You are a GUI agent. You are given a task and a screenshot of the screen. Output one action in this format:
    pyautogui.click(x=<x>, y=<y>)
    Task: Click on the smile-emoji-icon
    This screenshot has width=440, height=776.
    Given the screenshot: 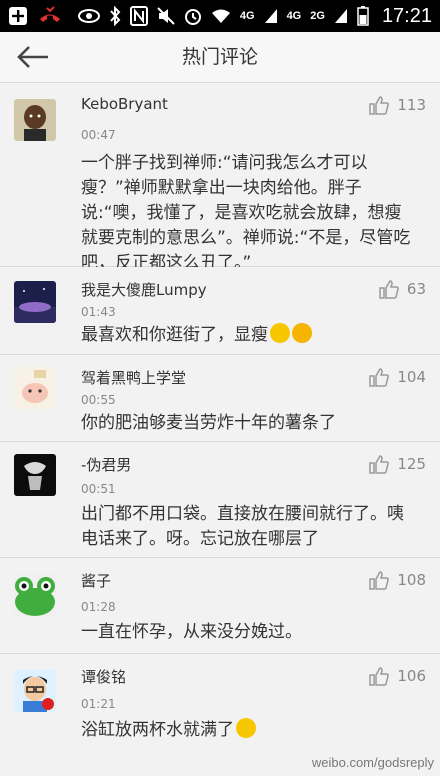 What is the action you would take?
    pyautogui.click(x=246, y=728)
    